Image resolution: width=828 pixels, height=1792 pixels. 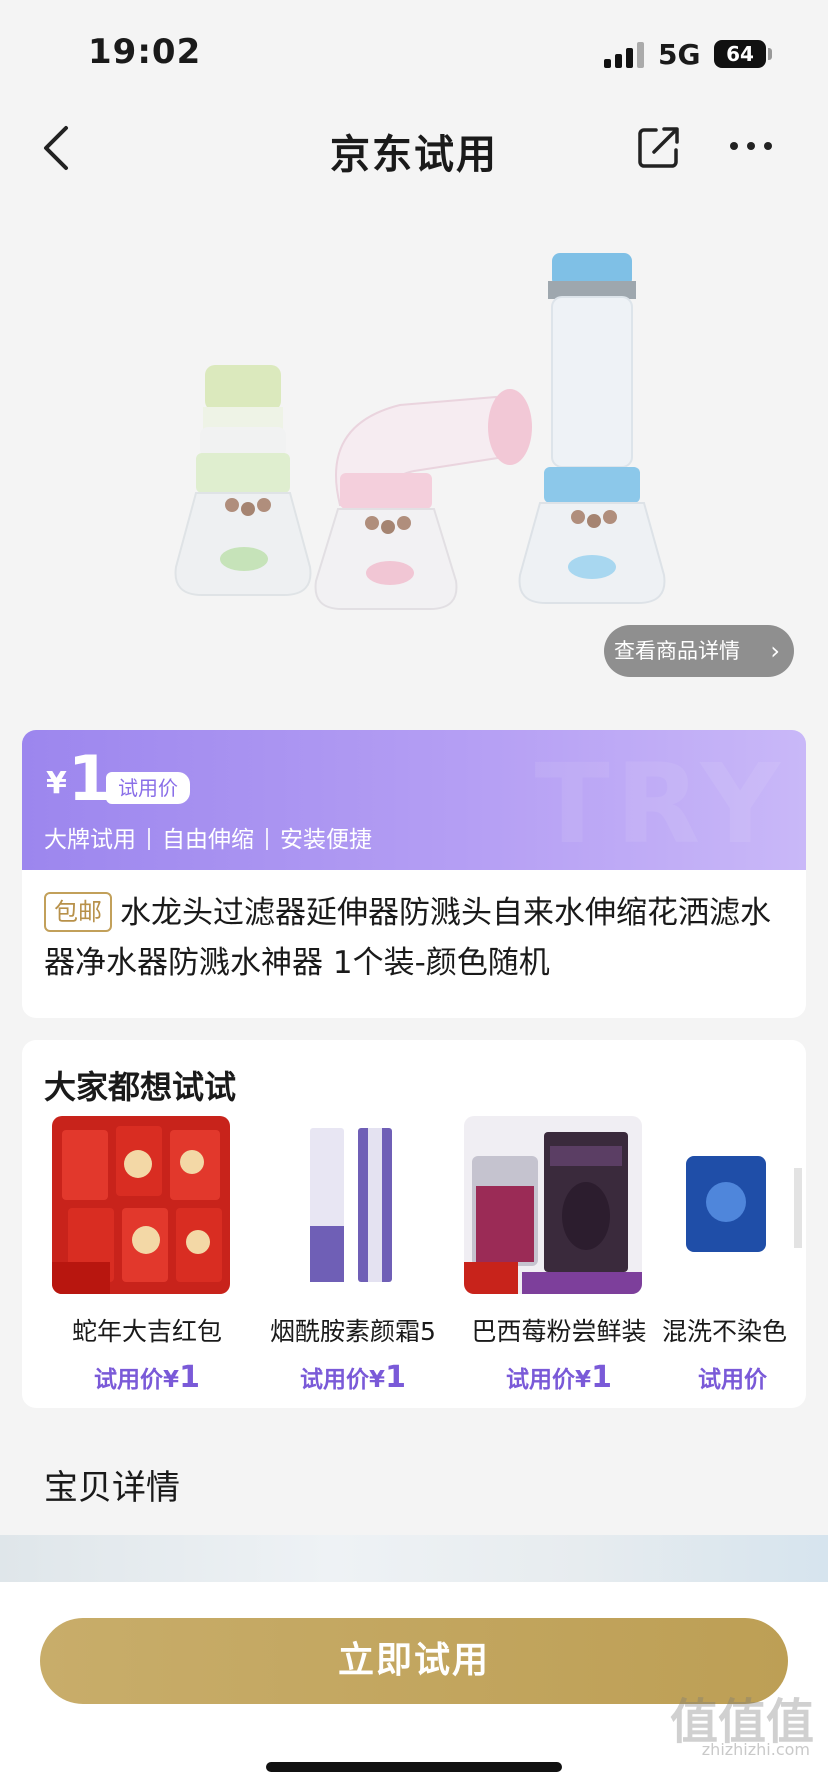 I want to click on rec-item-price: 试用价, so click(x=734, y=1377).